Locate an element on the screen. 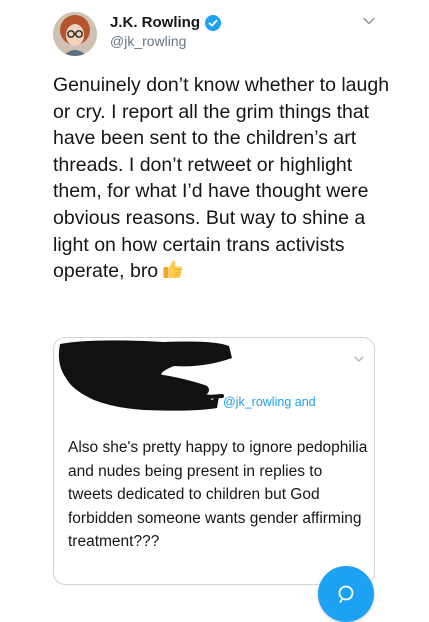 This screenshot has width=429, height=622. avatar is located at coordinates (75, 34).